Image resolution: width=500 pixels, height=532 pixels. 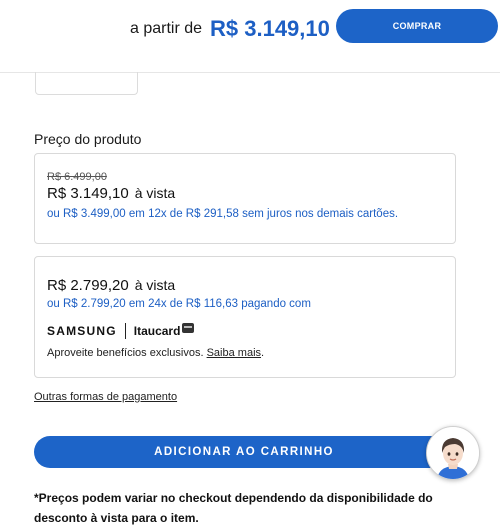 What do you see at coordinates (121, 331) in the screenshot?
I see `brand-logos: SAMSUNG Itaucard` at bounding box center [121, 331].